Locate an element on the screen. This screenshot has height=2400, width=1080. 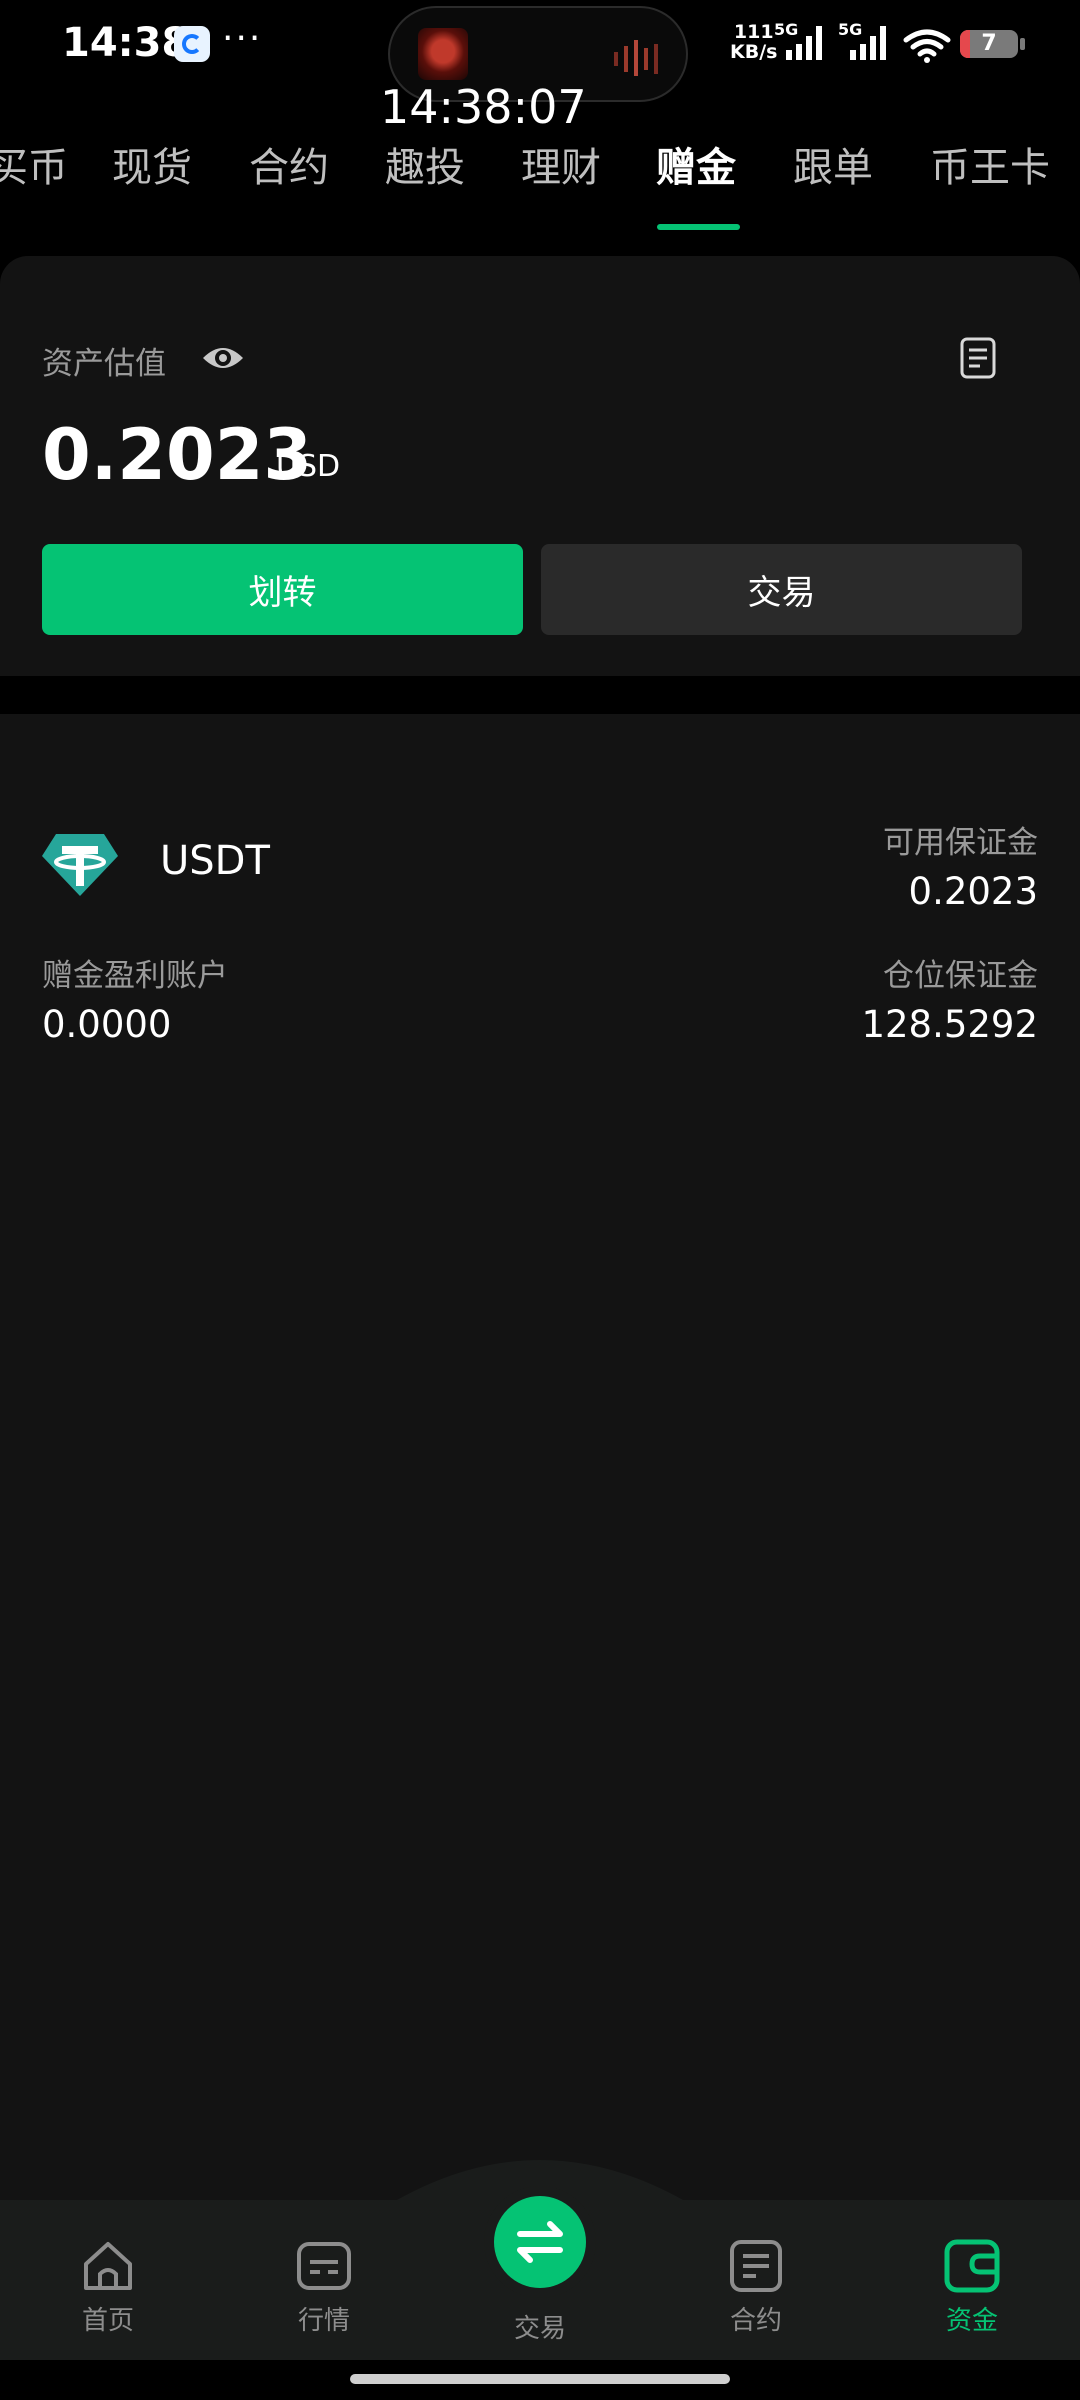
nav-market-label: 行情 is located at coordinates (323, 2321).